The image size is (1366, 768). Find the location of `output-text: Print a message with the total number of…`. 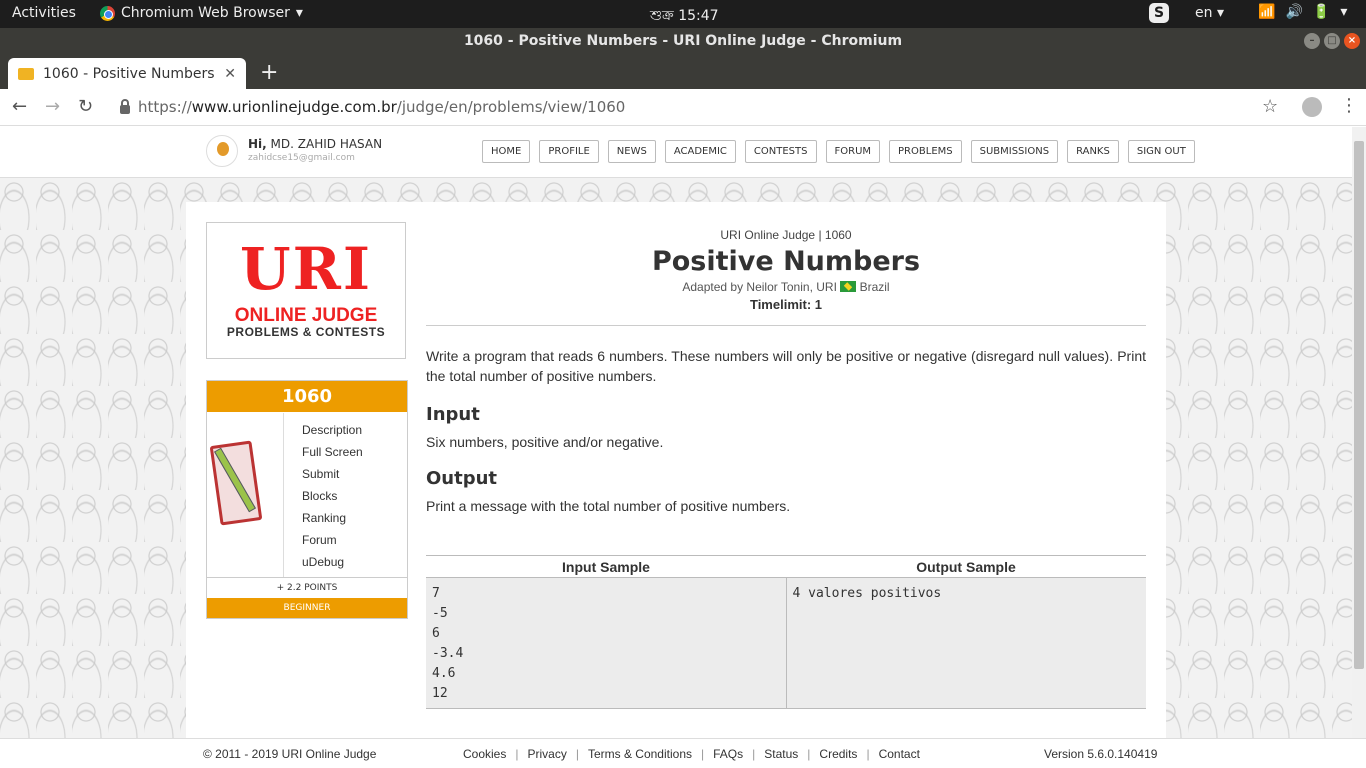

output-text: Print a message with the total number of… is located at coordinates (608, 506).